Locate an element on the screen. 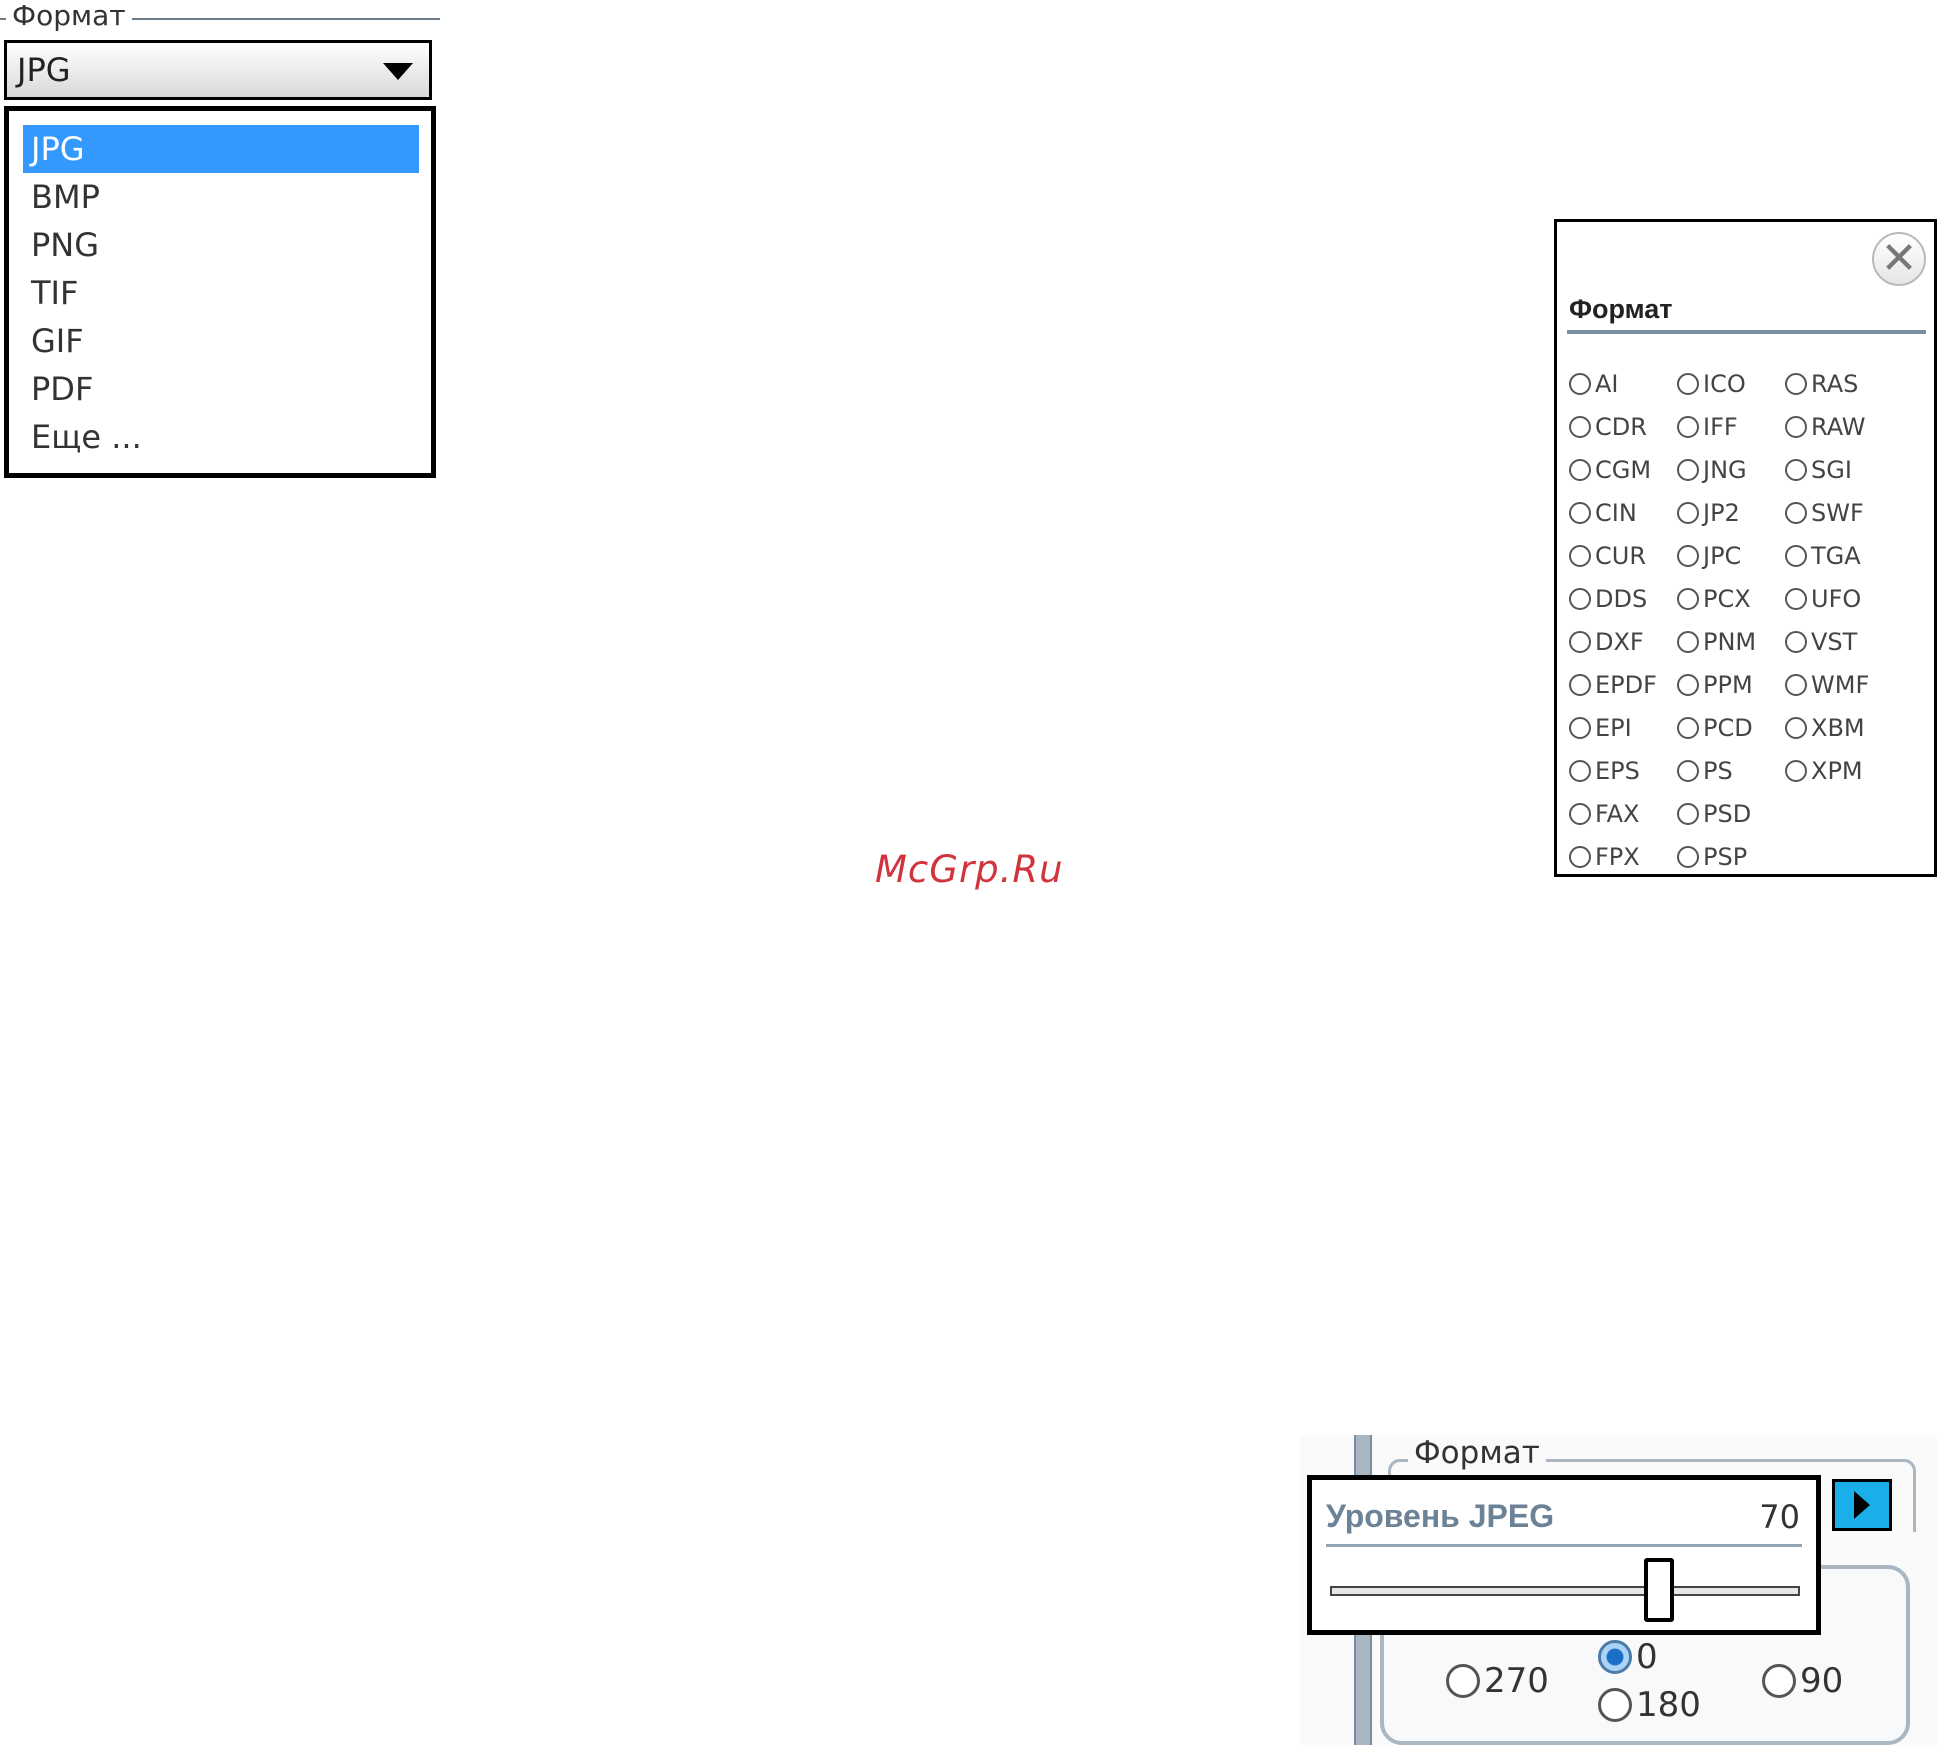 The width and height of the screenshot is (1937, 1745). format-radio-option: ICO is located at coordinates (1737, 383).